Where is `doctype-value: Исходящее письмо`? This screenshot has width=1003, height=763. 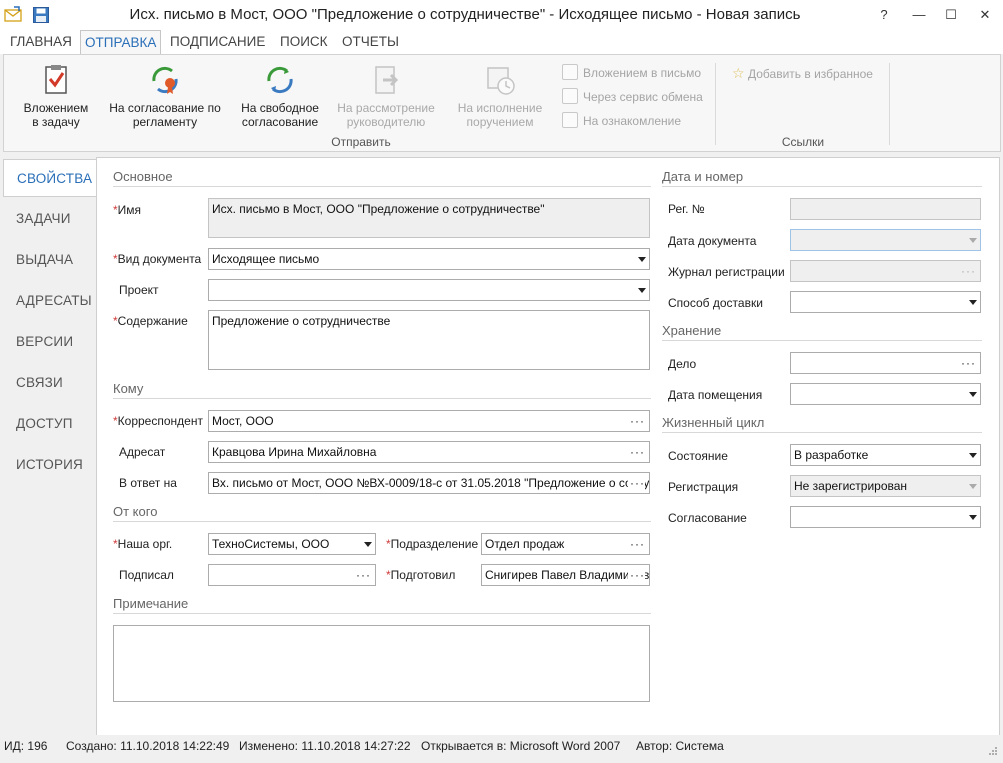 doctype-value: Исходящее письмо is located at coordinates (266, 259).